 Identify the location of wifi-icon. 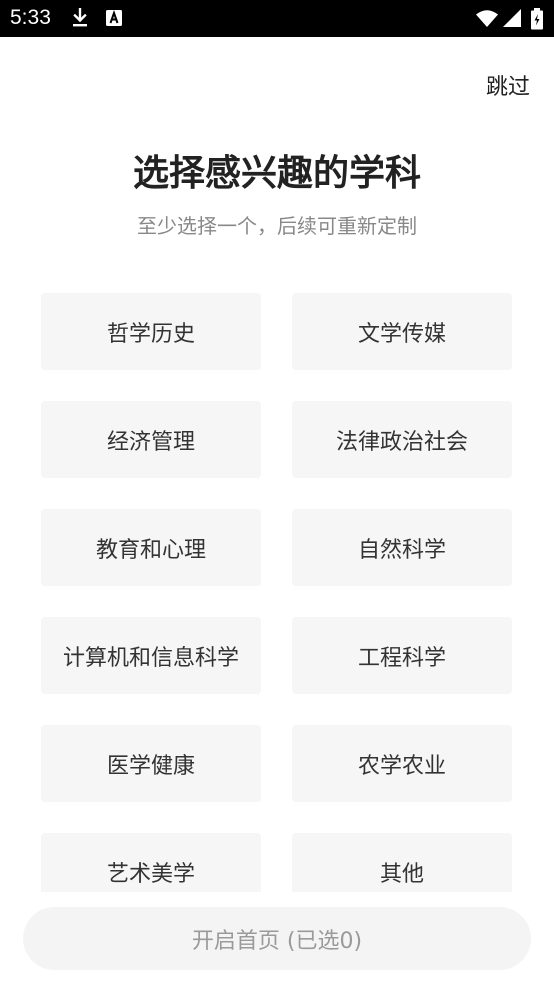
(487, 18).